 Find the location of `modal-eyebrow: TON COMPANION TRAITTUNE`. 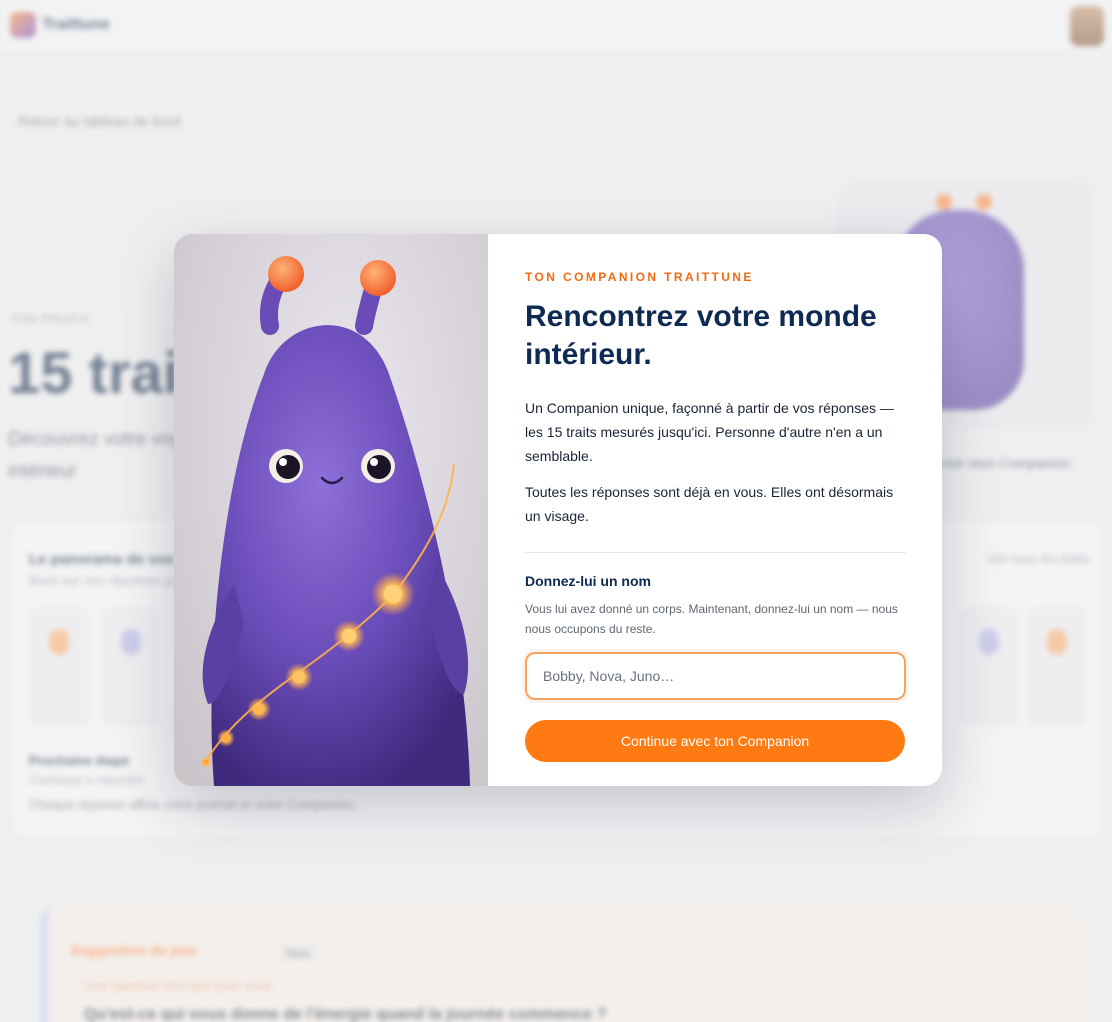

modal-eyebrow: TON COMPANION TRAITTUNE is located at coordinates (639, 277).